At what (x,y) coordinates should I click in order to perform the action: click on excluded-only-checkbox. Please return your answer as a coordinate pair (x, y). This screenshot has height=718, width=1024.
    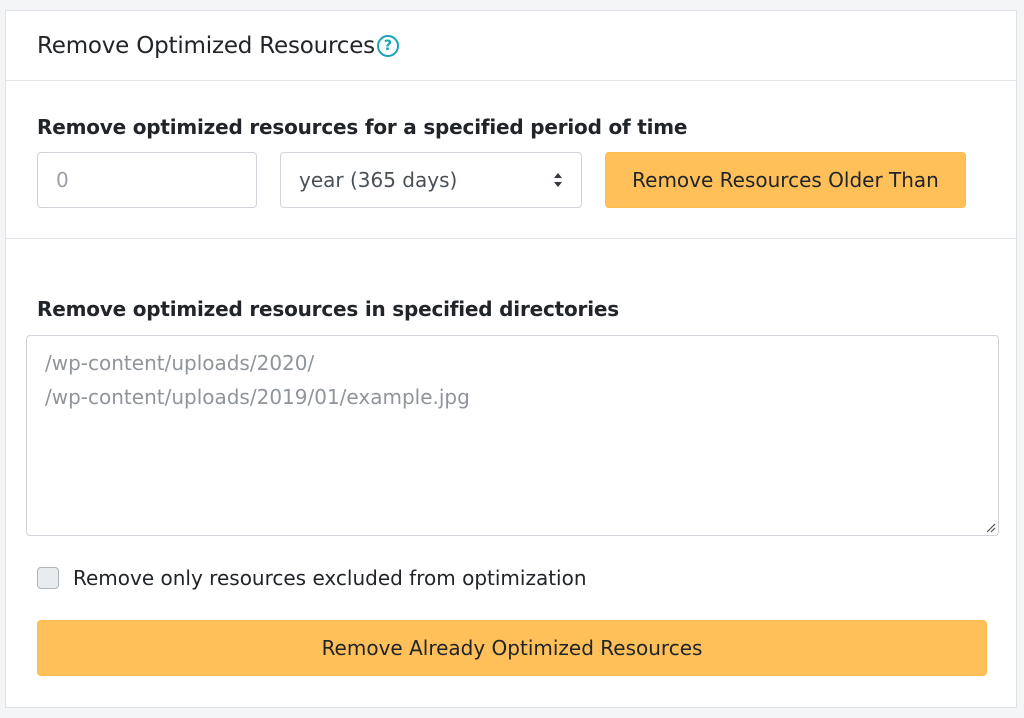
    Looking at the image, I should click on (48, 578).